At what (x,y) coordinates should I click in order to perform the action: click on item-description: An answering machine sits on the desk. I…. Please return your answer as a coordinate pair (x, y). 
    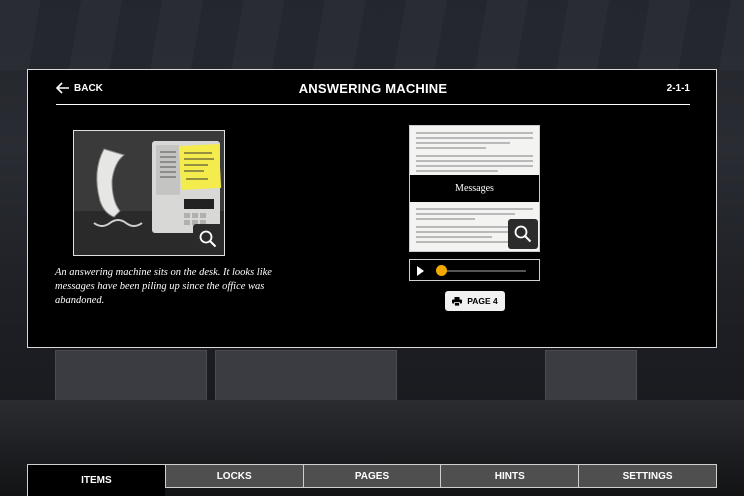
    Looking at the image, I should click on (163, 286).